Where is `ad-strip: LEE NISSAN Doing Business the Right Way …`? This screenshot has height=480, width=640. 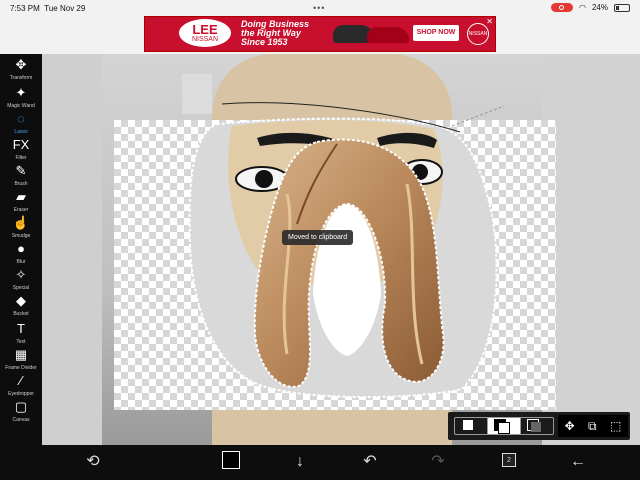 ad-strip: LEE NISSAN Doing Business the Right Way … is located at coordinates (320, 35).